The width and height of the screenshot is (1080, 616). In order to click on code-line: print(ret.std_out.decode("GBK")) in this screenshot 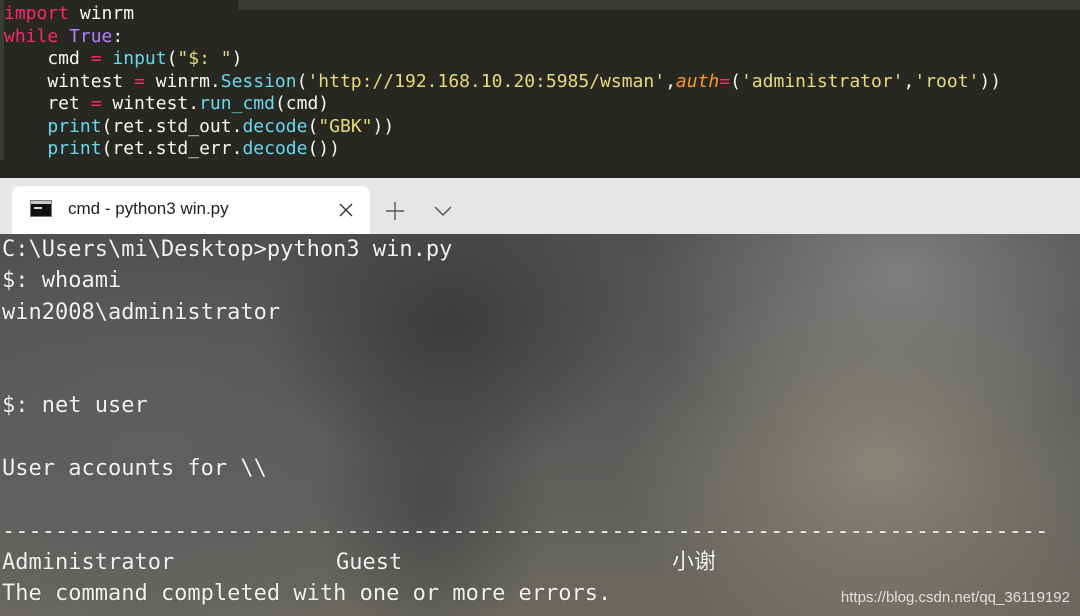, I will do `click(502, 127)`.